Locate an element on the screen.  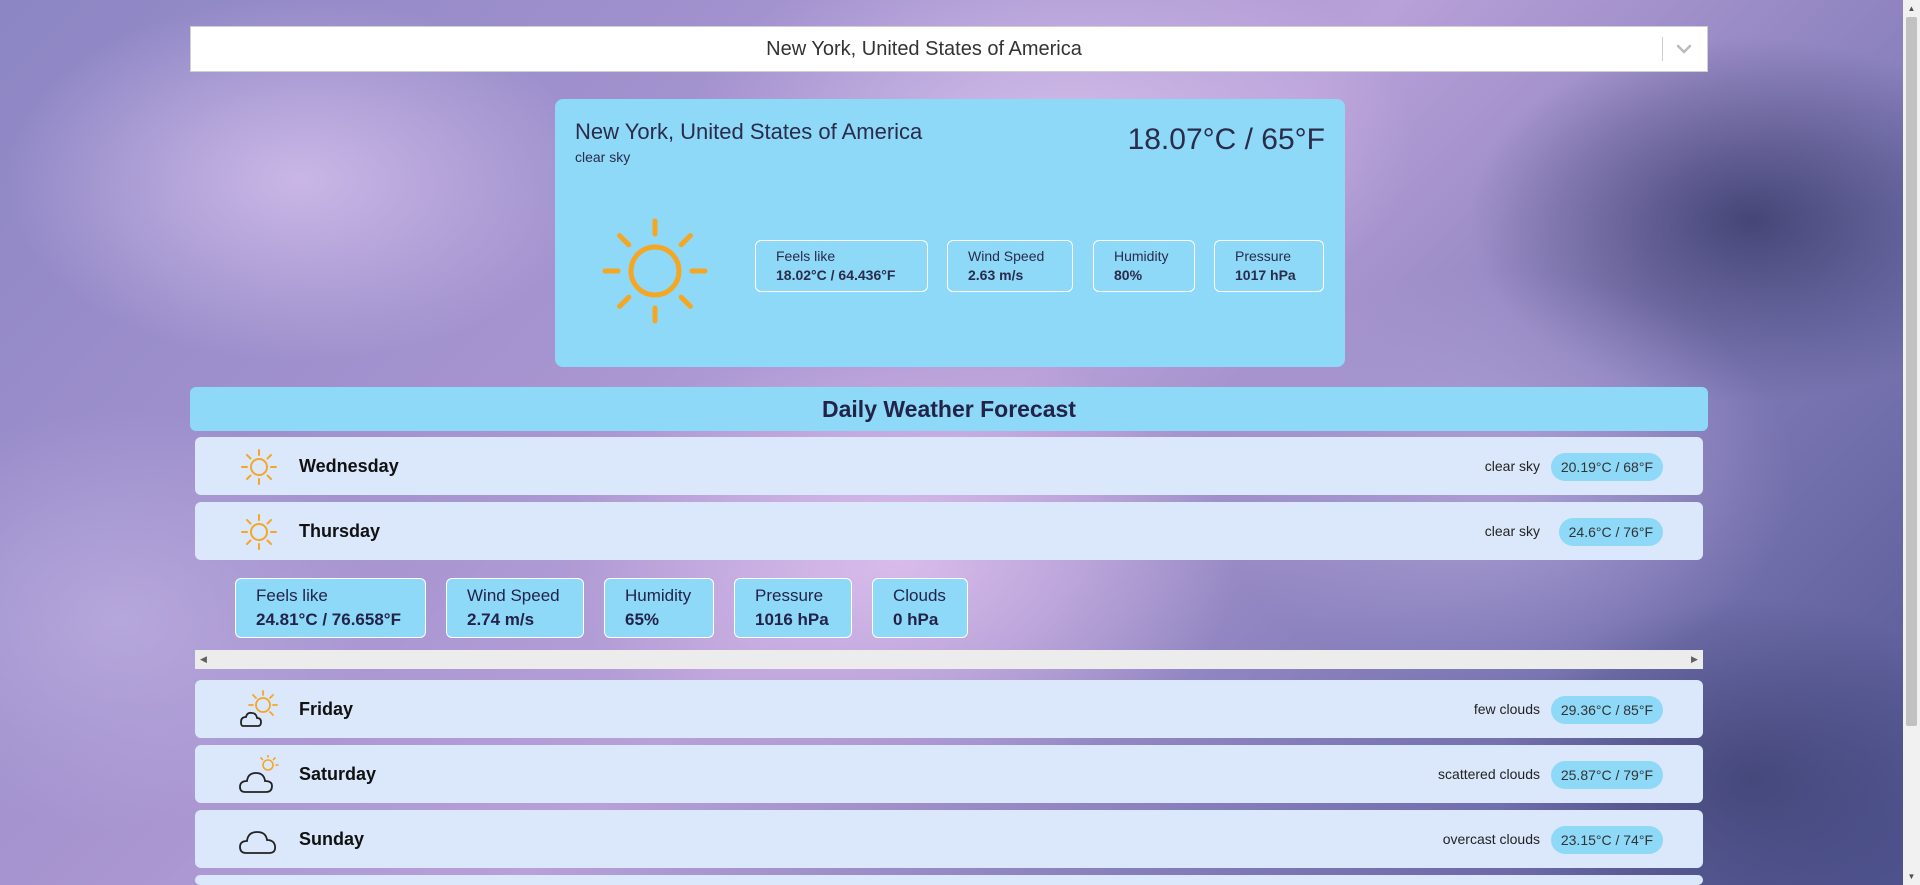
location-select: New York, United States of America is located at coordinates (949, 49).